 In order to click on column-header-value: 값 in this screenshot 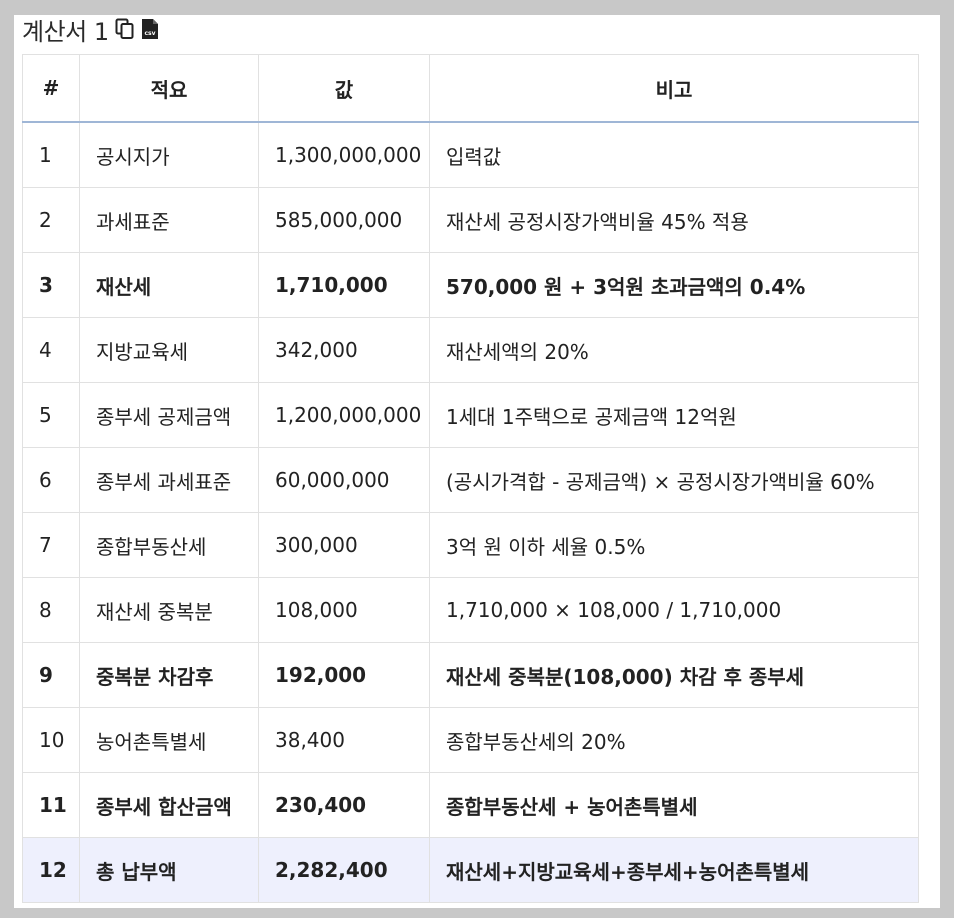, I will do `click(344, 88)`.